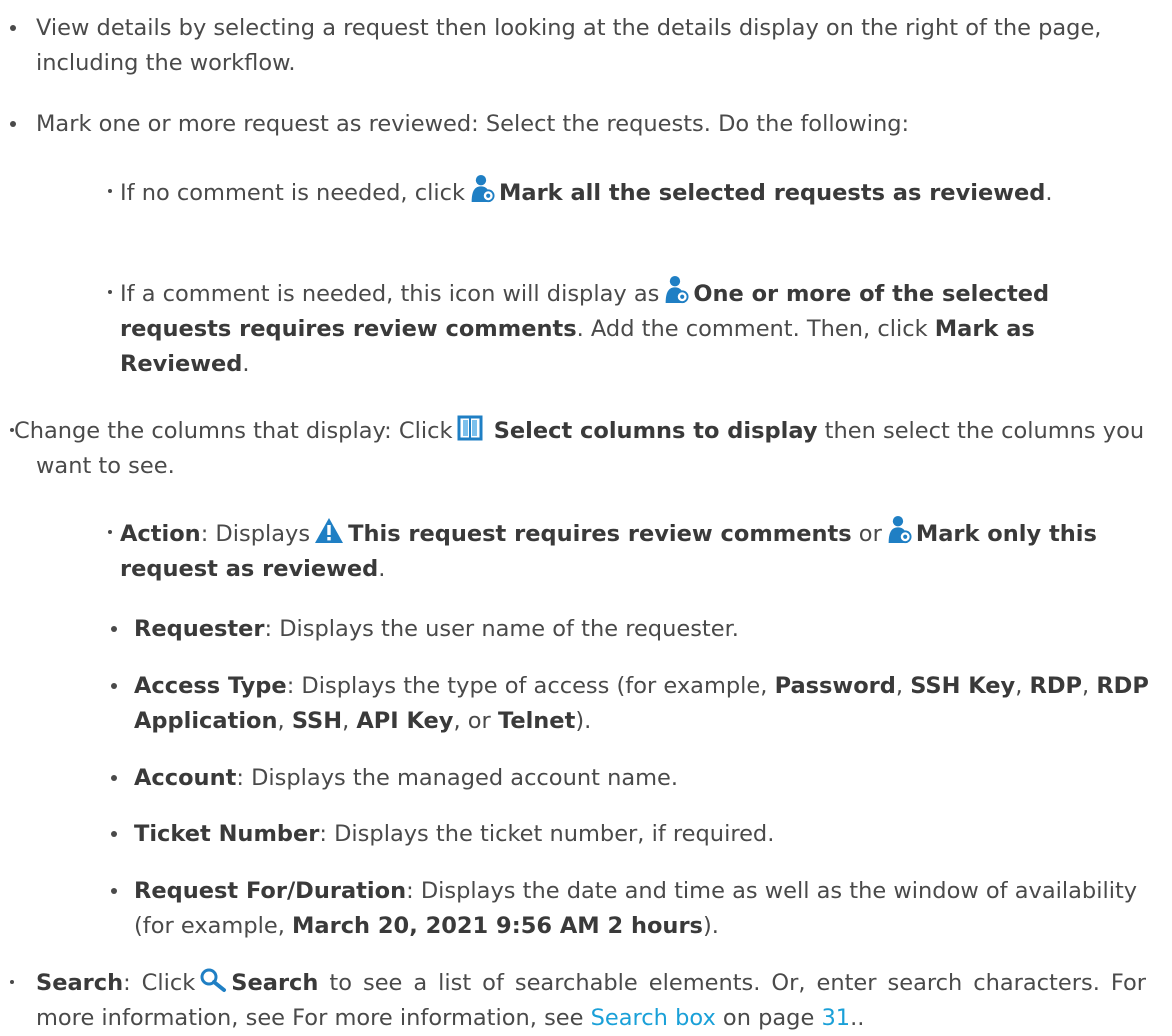 This screenshot has height=1036, width=1172. Describe the element at coordinates (835, 1018) in the screenshot. I see `page-31-link: 31` at that location.